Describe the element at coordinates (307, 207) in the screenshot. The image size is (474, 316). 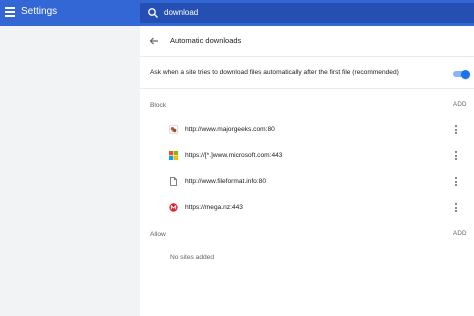
I see `blocked-site-row: https://mega.nz:443` at that location.